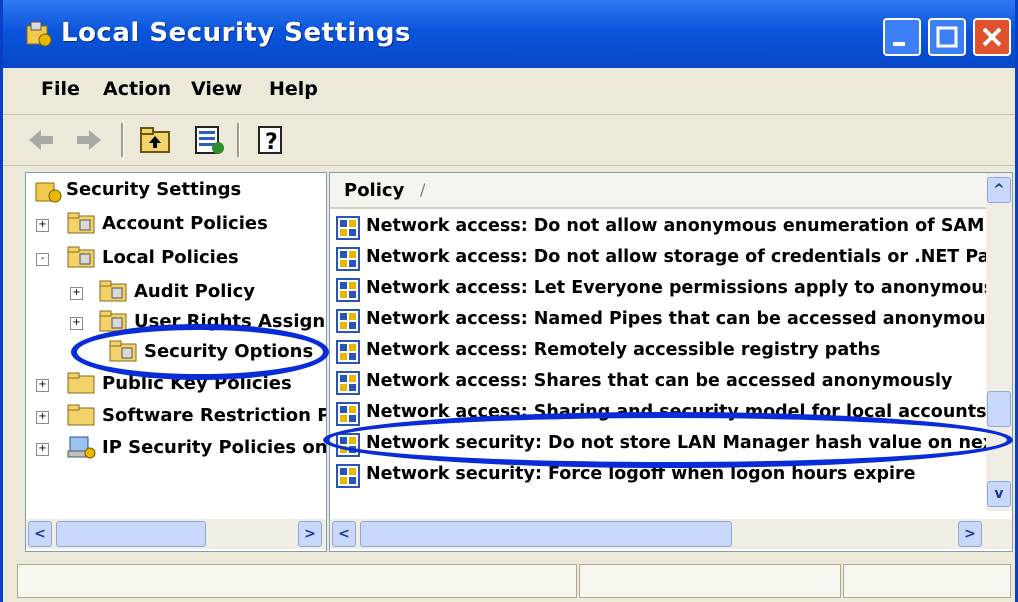  I want to click on network-policy-icon, so click(81, 447).